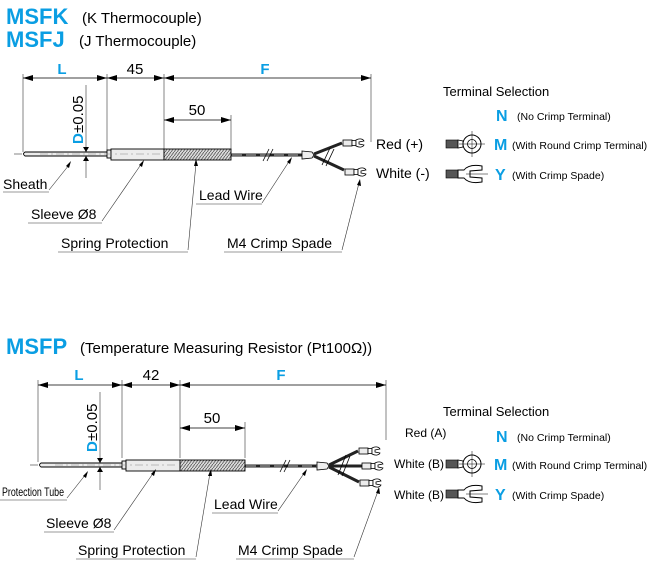  Describe the element at coordinates (137, 41) in the screenshot. I see `model-desc-msfj: (J Thermocouple)` at that location.